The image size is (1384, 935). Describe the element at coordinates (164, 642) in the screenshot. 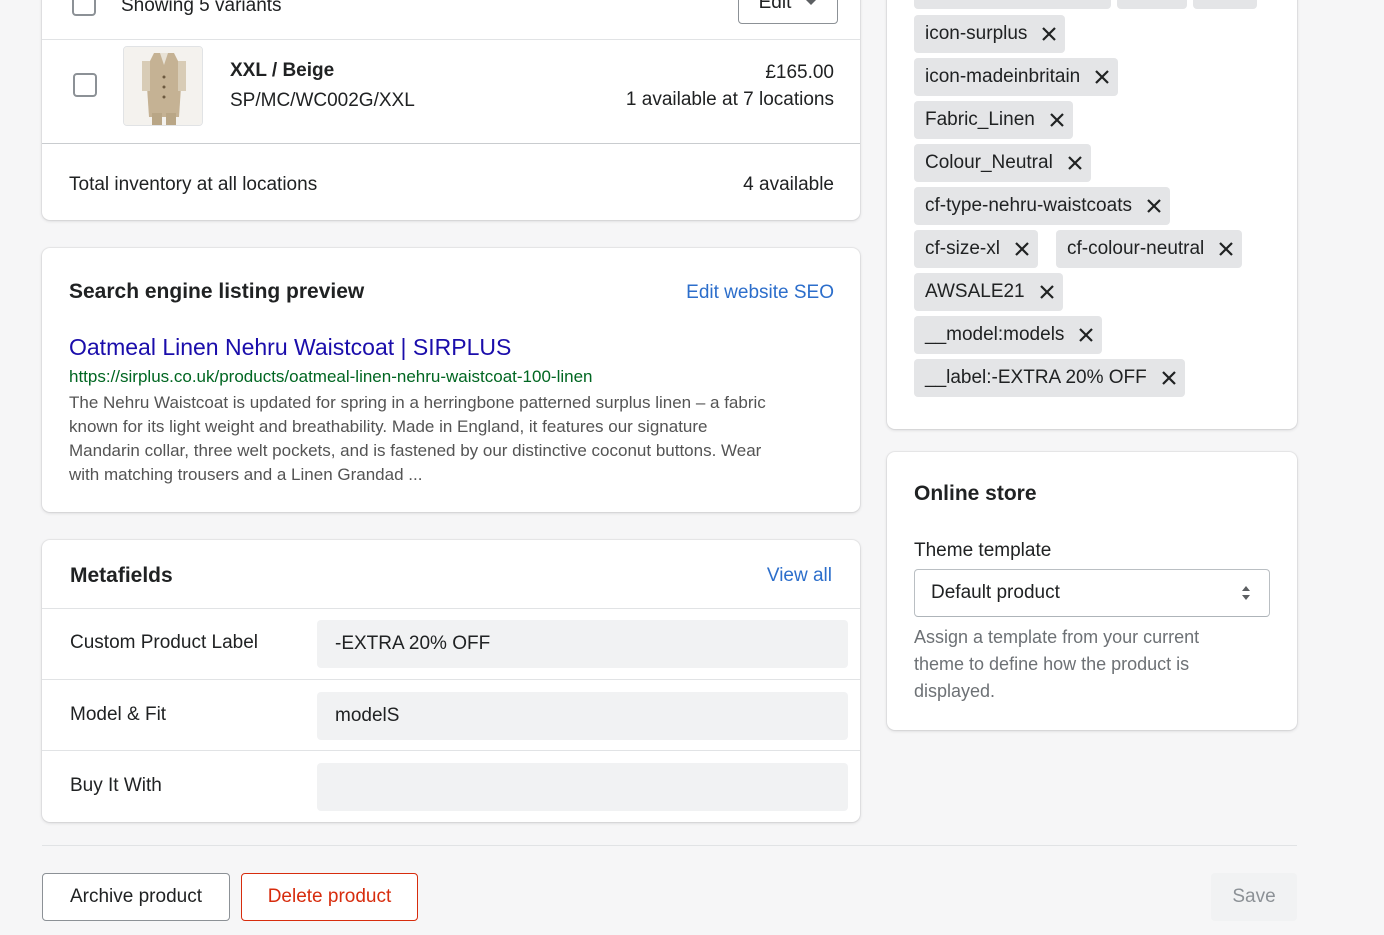

I see `metafield-label: Custom Product Label` at that location.